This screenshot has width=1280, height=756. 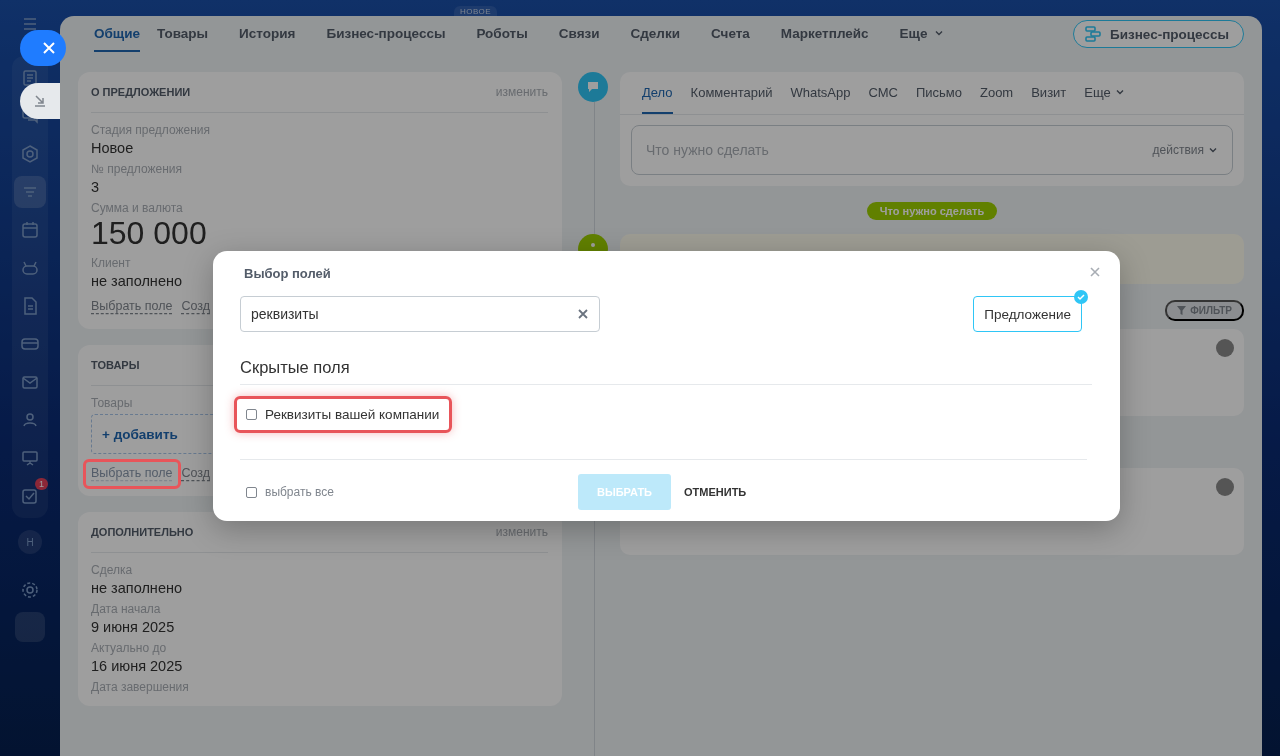 What do you see at coordinates (586, 34) in the screenshot?
I see `tab: Связи` at bounding box center [586, 34].